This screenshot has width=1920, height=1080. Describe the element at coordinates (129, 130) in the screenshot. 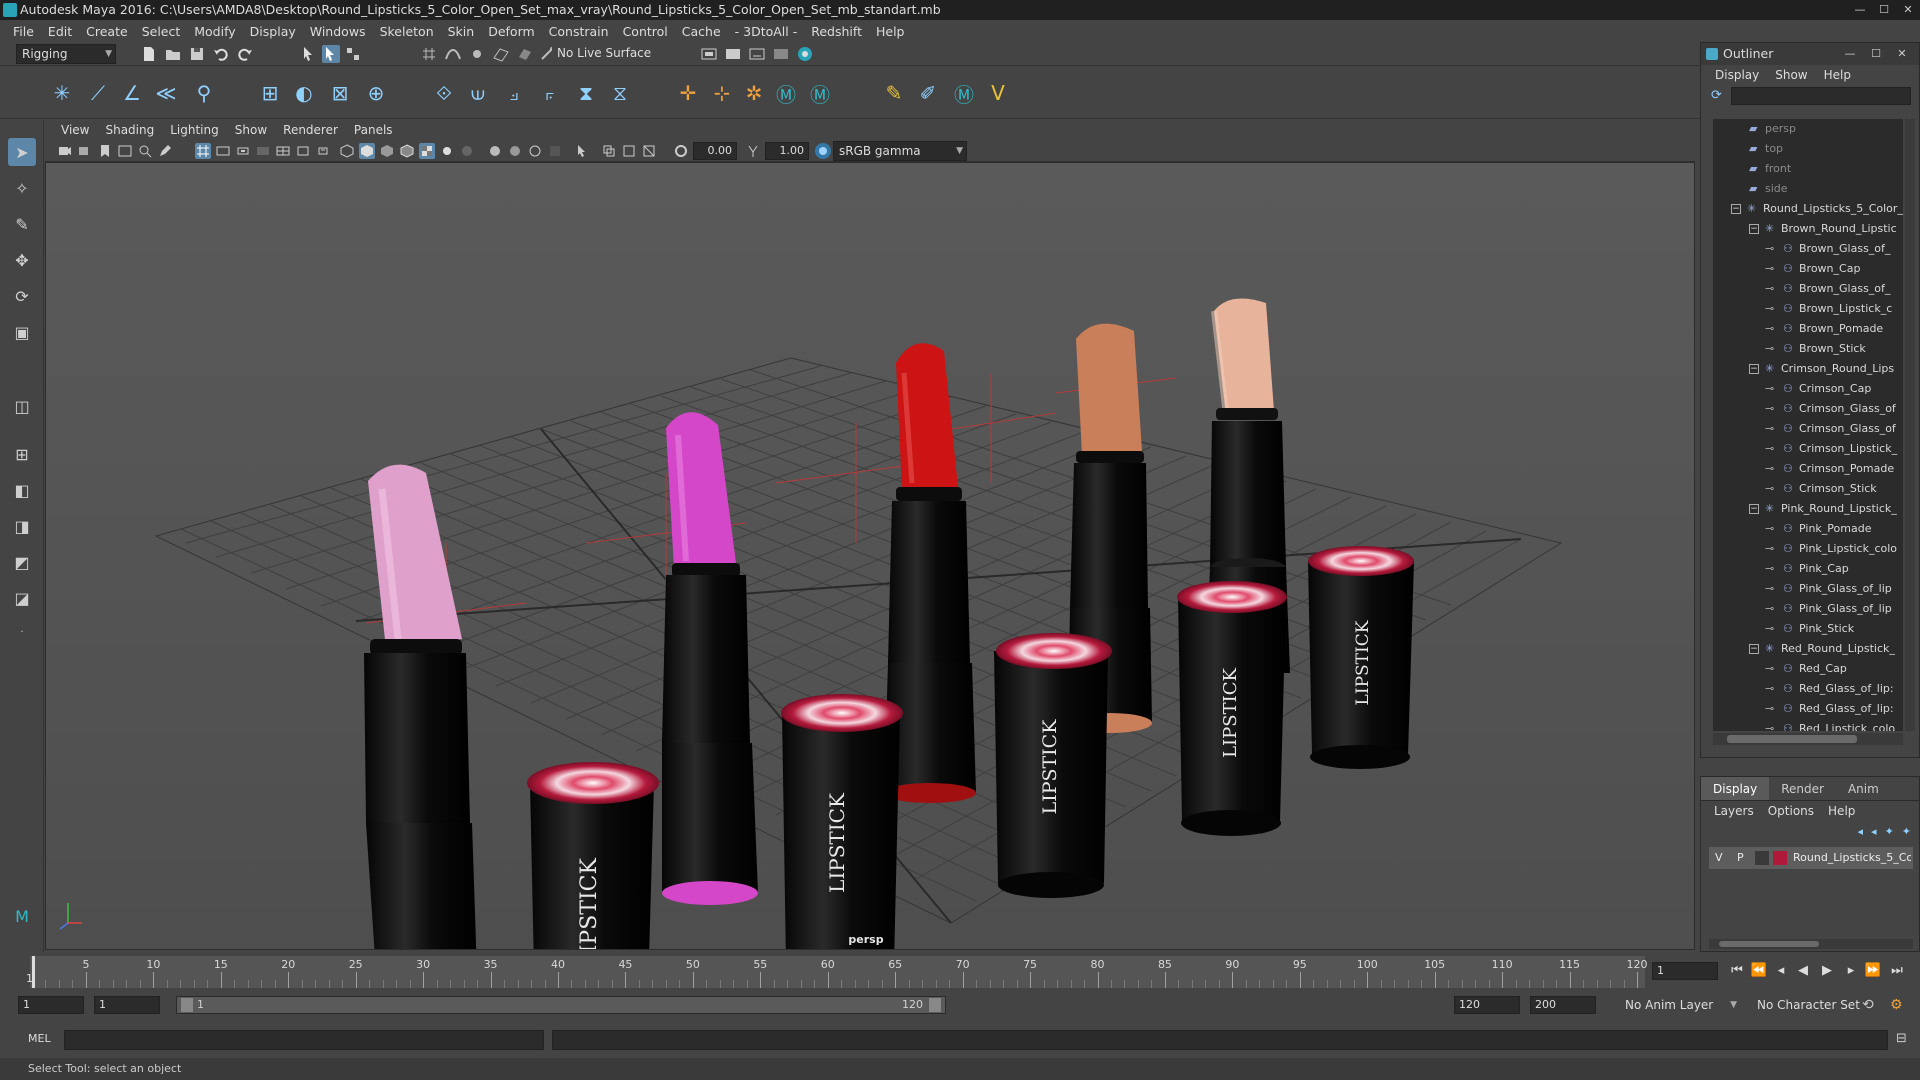

I see `panel-menu-shading: Shading` at that location.